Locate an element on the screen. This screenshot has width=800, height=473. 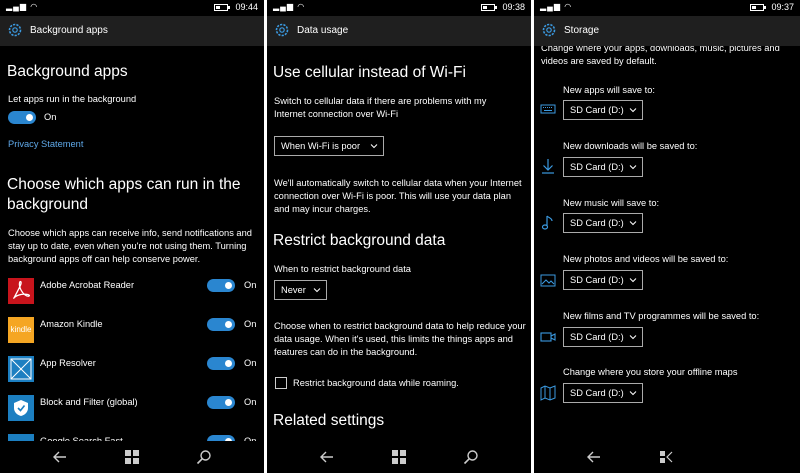
maps-save-label: Change where you store your offline maps is located at coordinates (650, 372).